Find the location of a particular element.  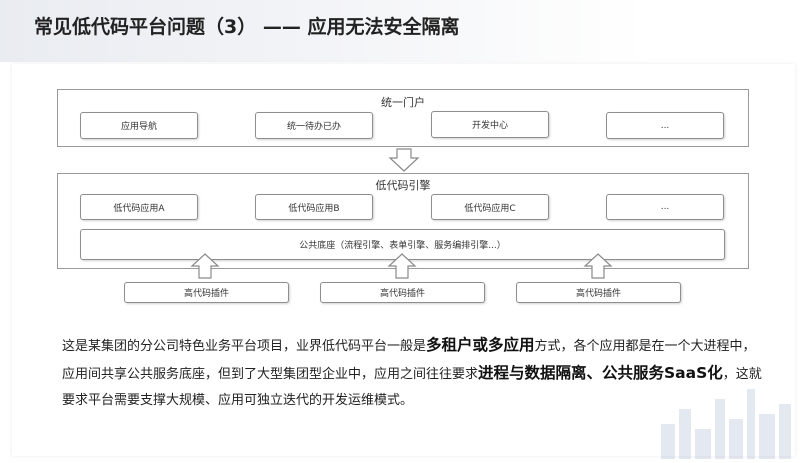

portal-item-dev-center: 开发中心 is located at coordinates (490, 124).